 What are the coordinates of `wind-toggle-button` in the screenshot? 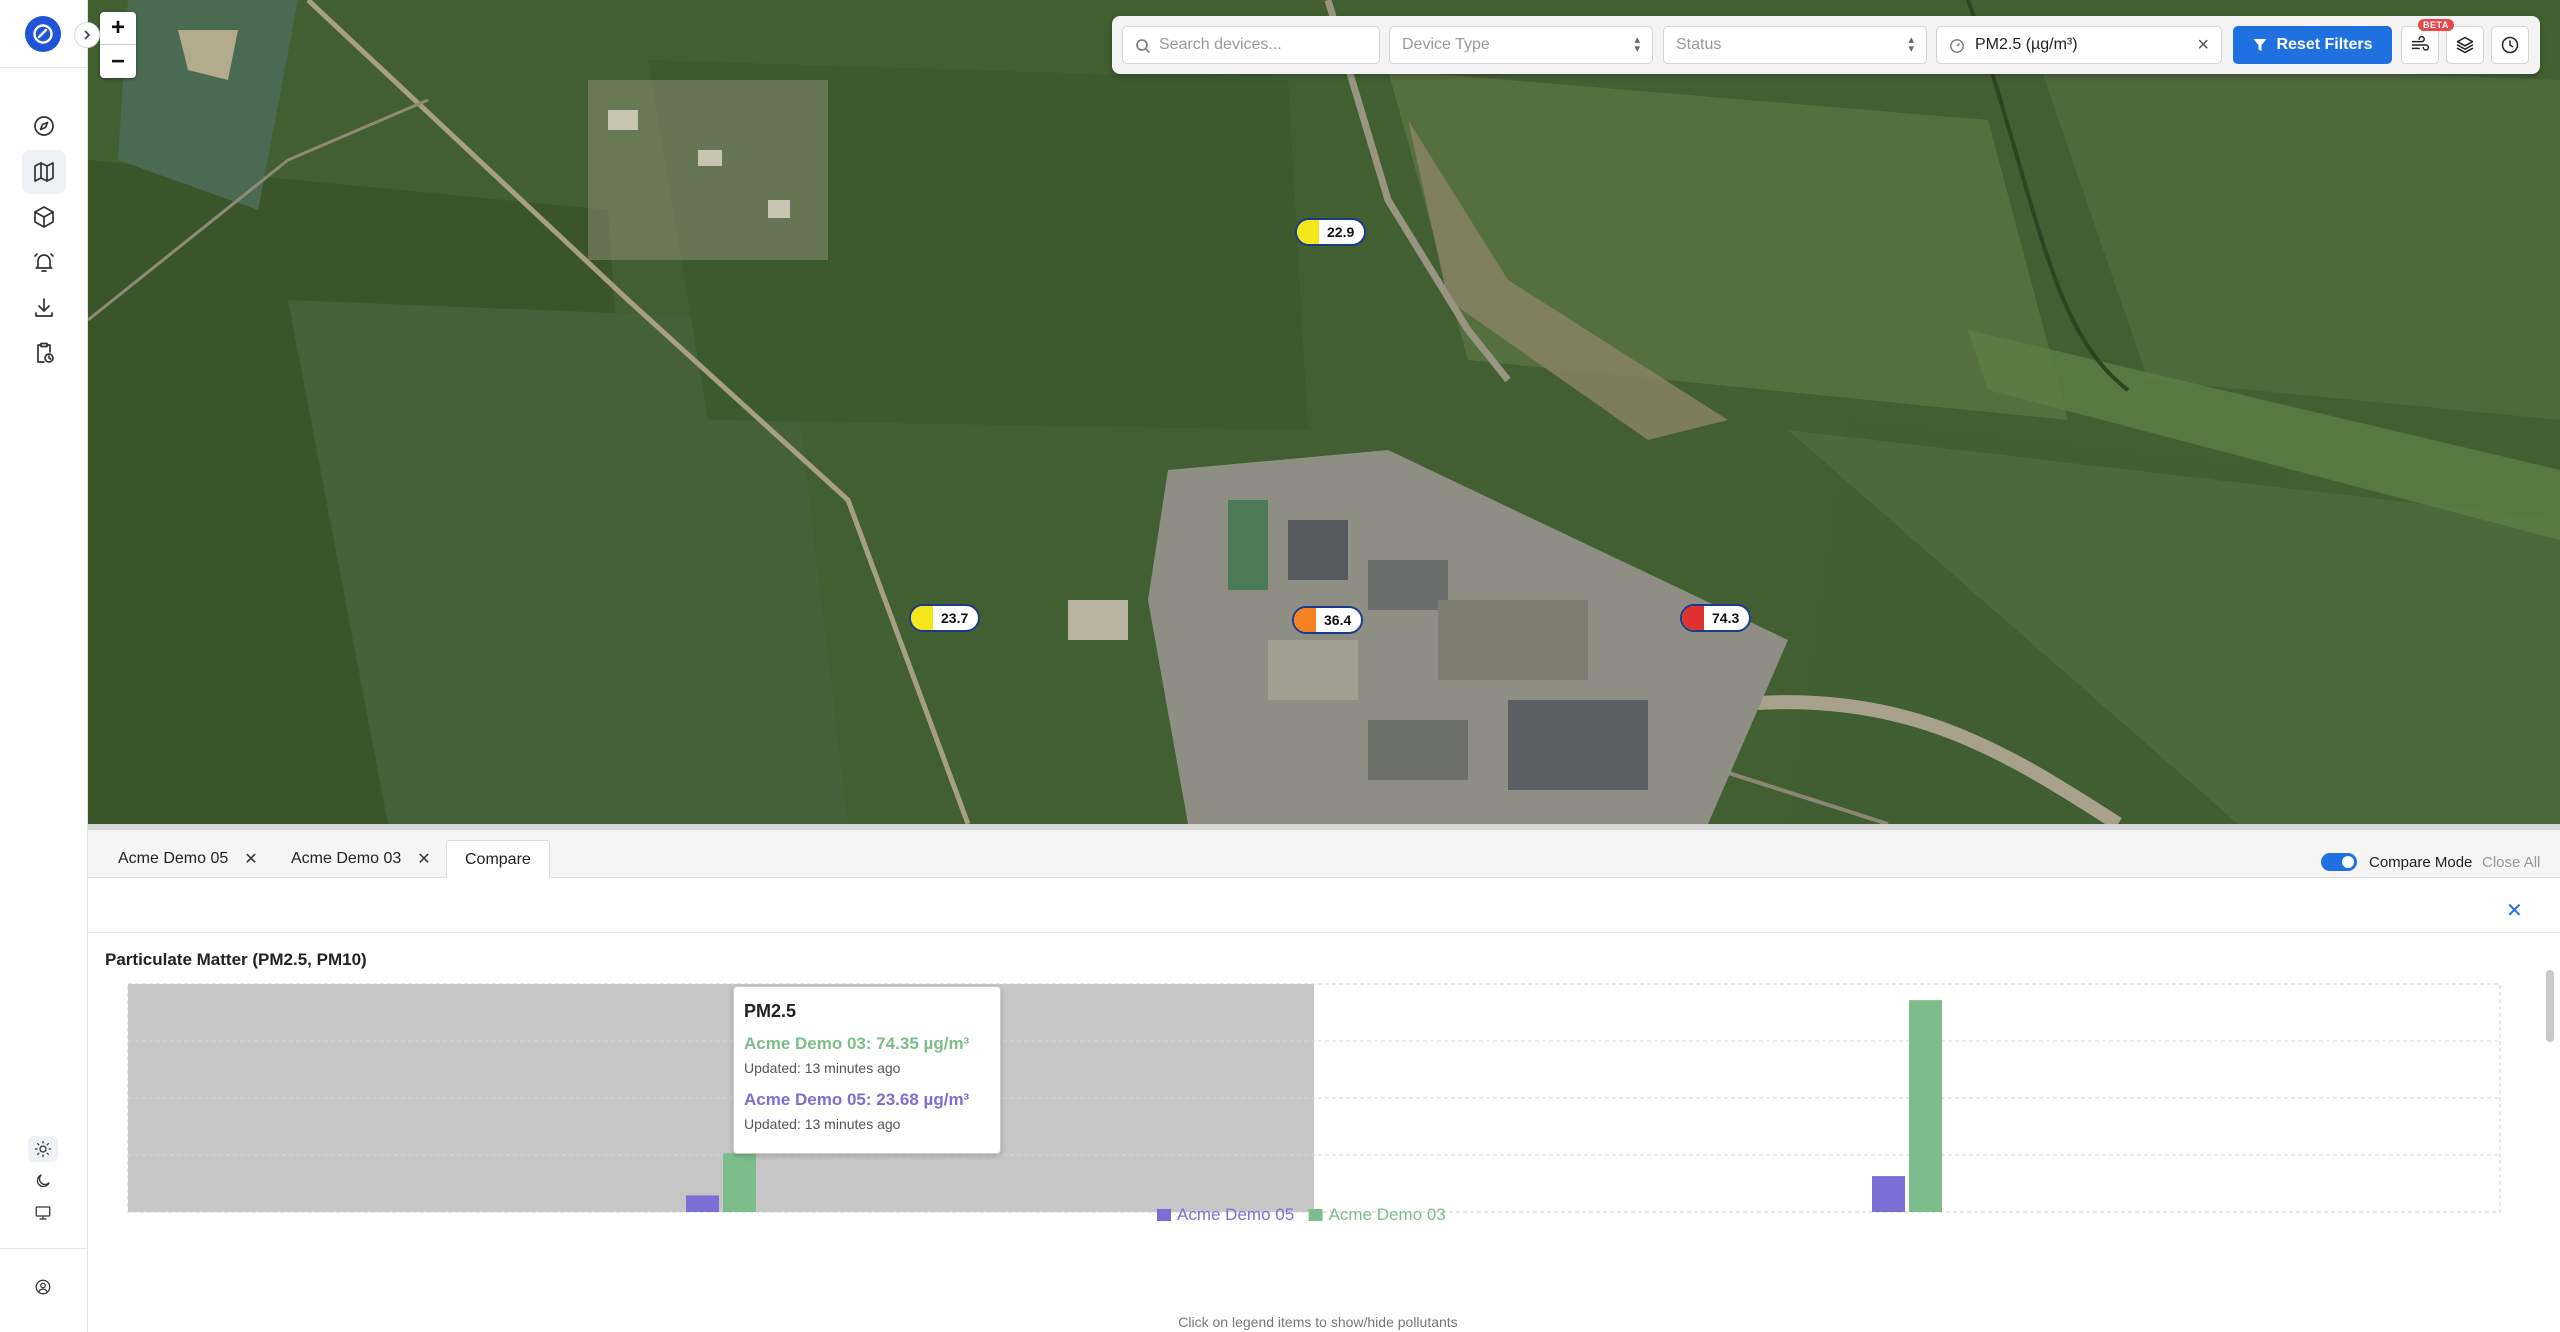 It's located at (2420, 45).